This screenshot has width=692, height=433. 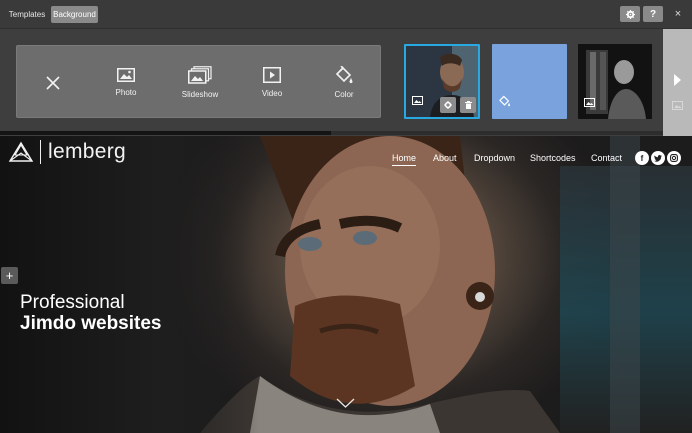 What do you see at coordinates (615, 81) in the screenshot?
I see `background-thumbnail-photo` at bounding box center [615, 81].